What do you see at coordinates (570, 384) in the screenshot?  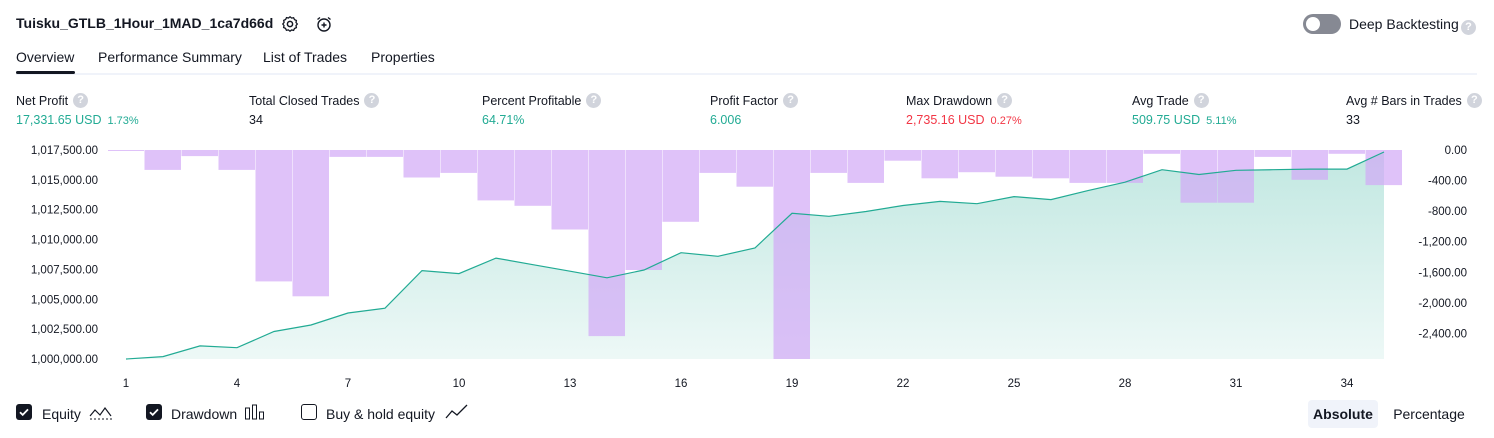 I see `x-axis-tick-label: 13` at bounding box center [570, 384].